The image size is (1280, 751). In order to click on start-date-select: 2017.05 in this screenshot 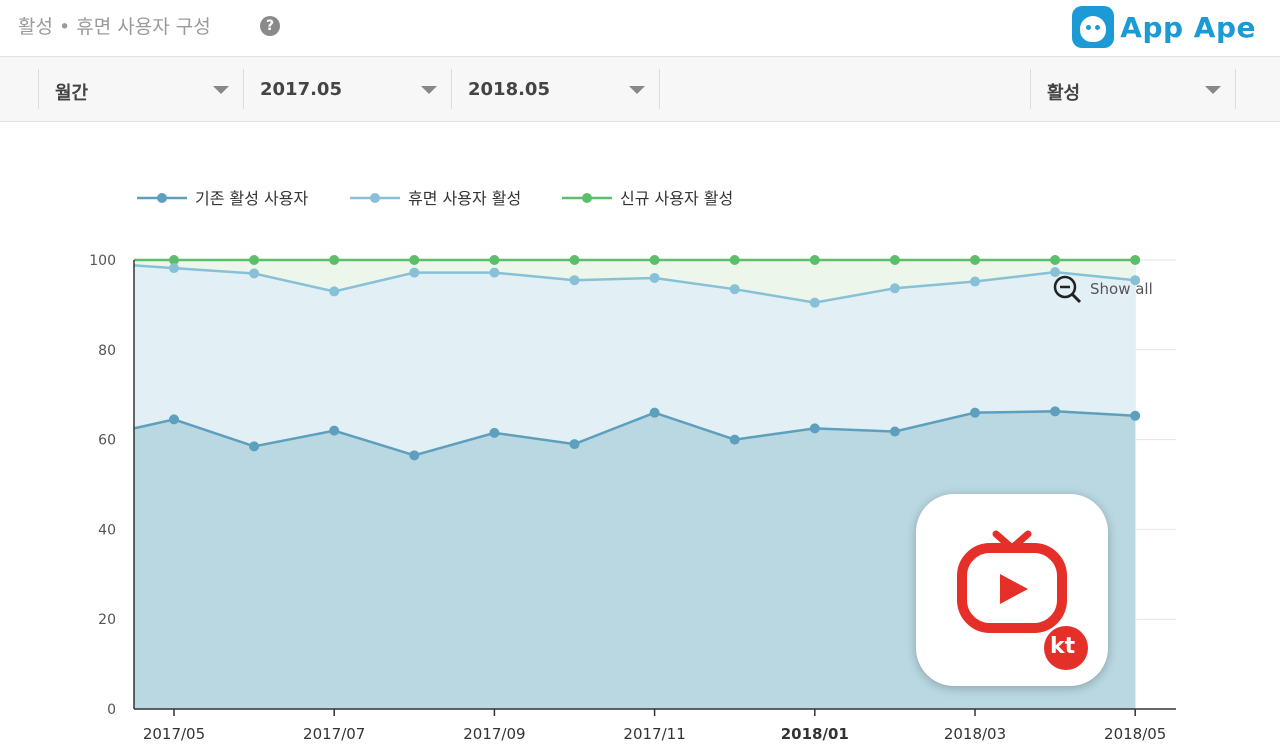, I will do `click(347, 89)`.